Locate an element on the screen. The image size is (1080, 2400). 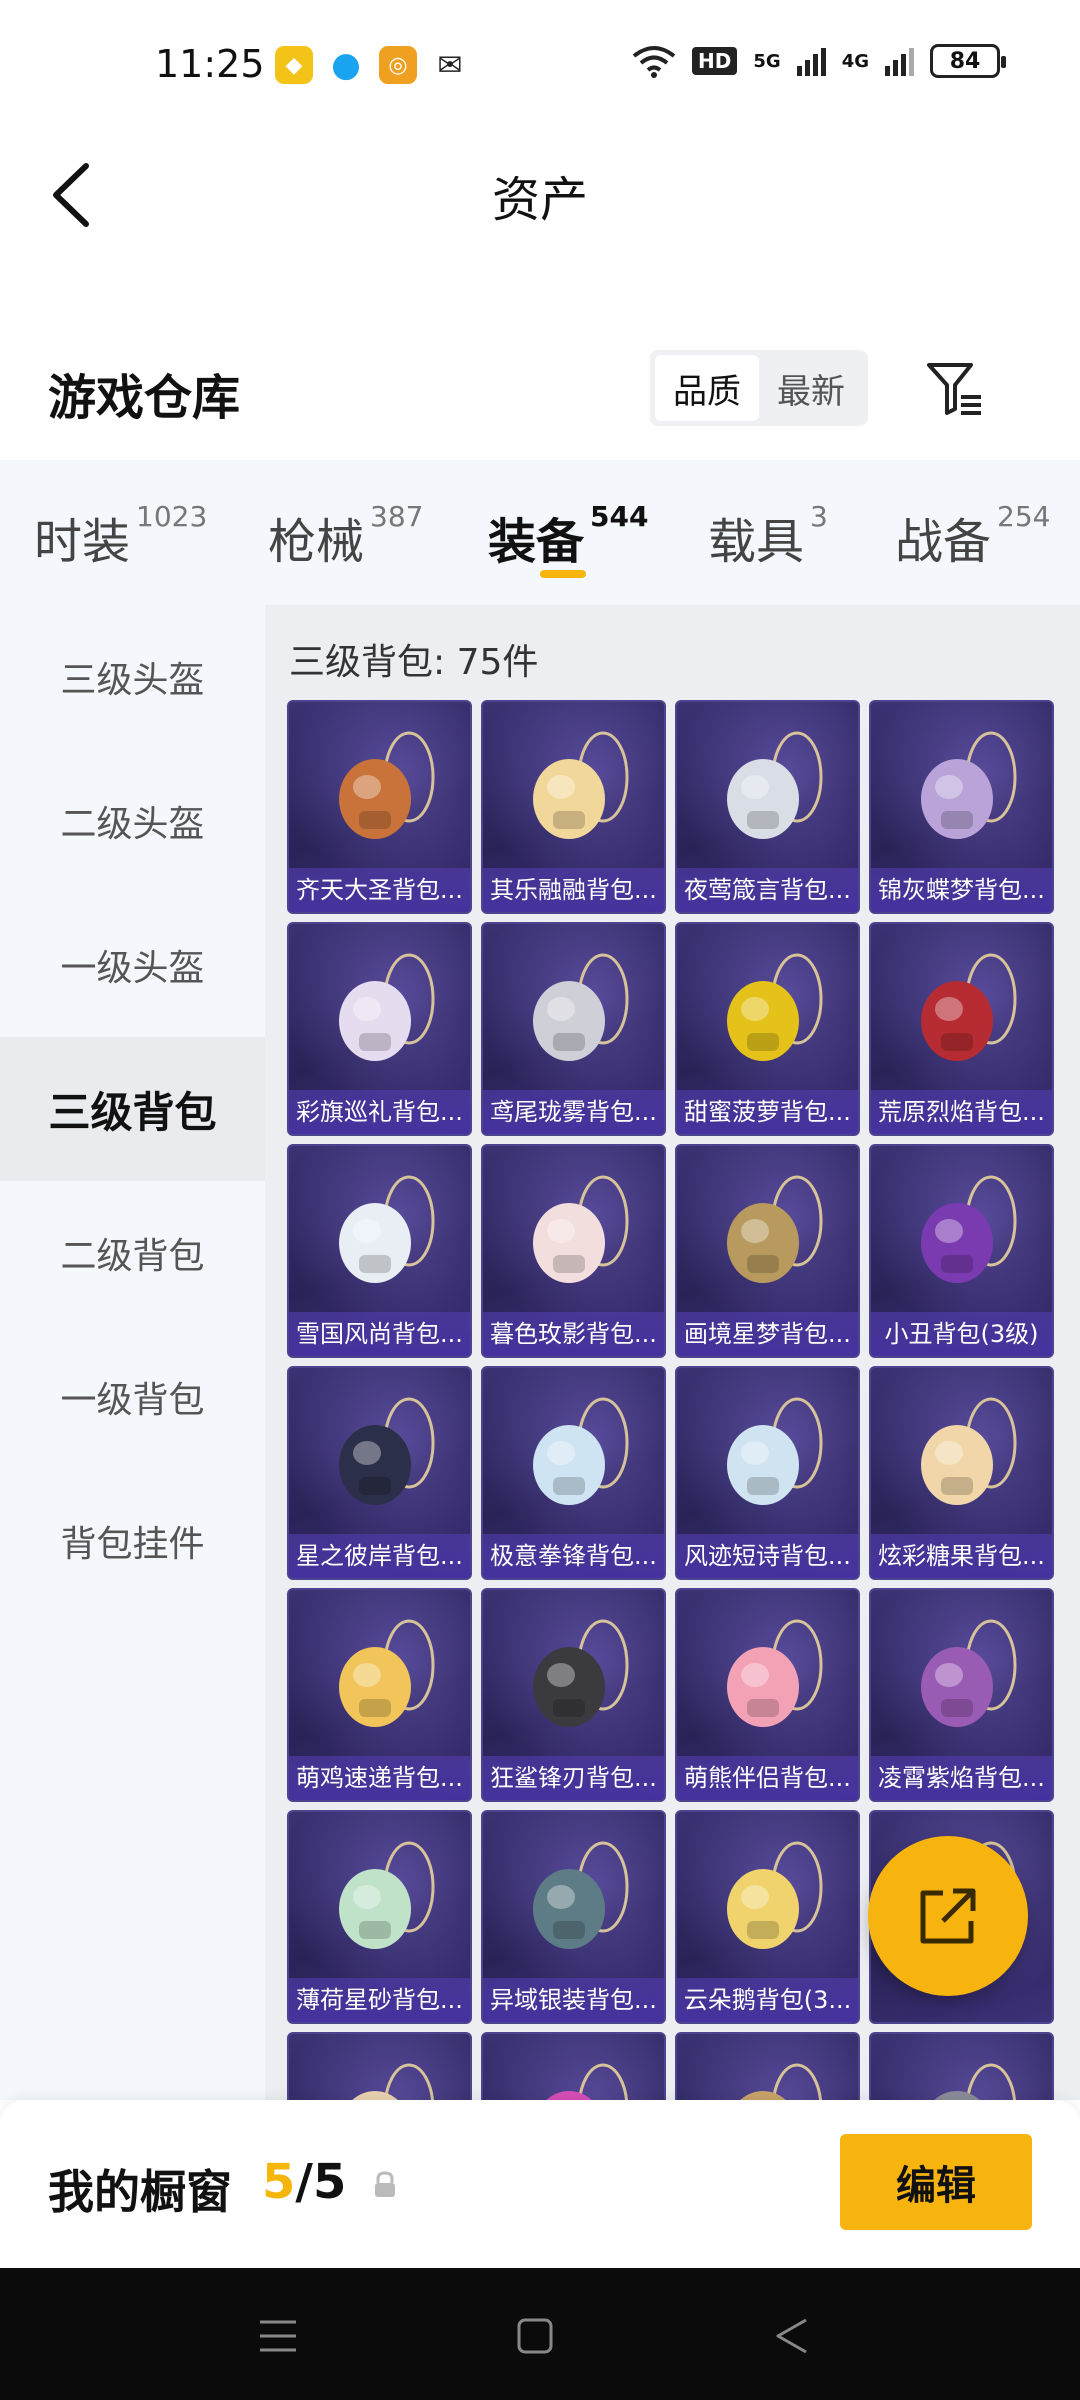
battery-level: 84 is located at coordinates (965, 61).